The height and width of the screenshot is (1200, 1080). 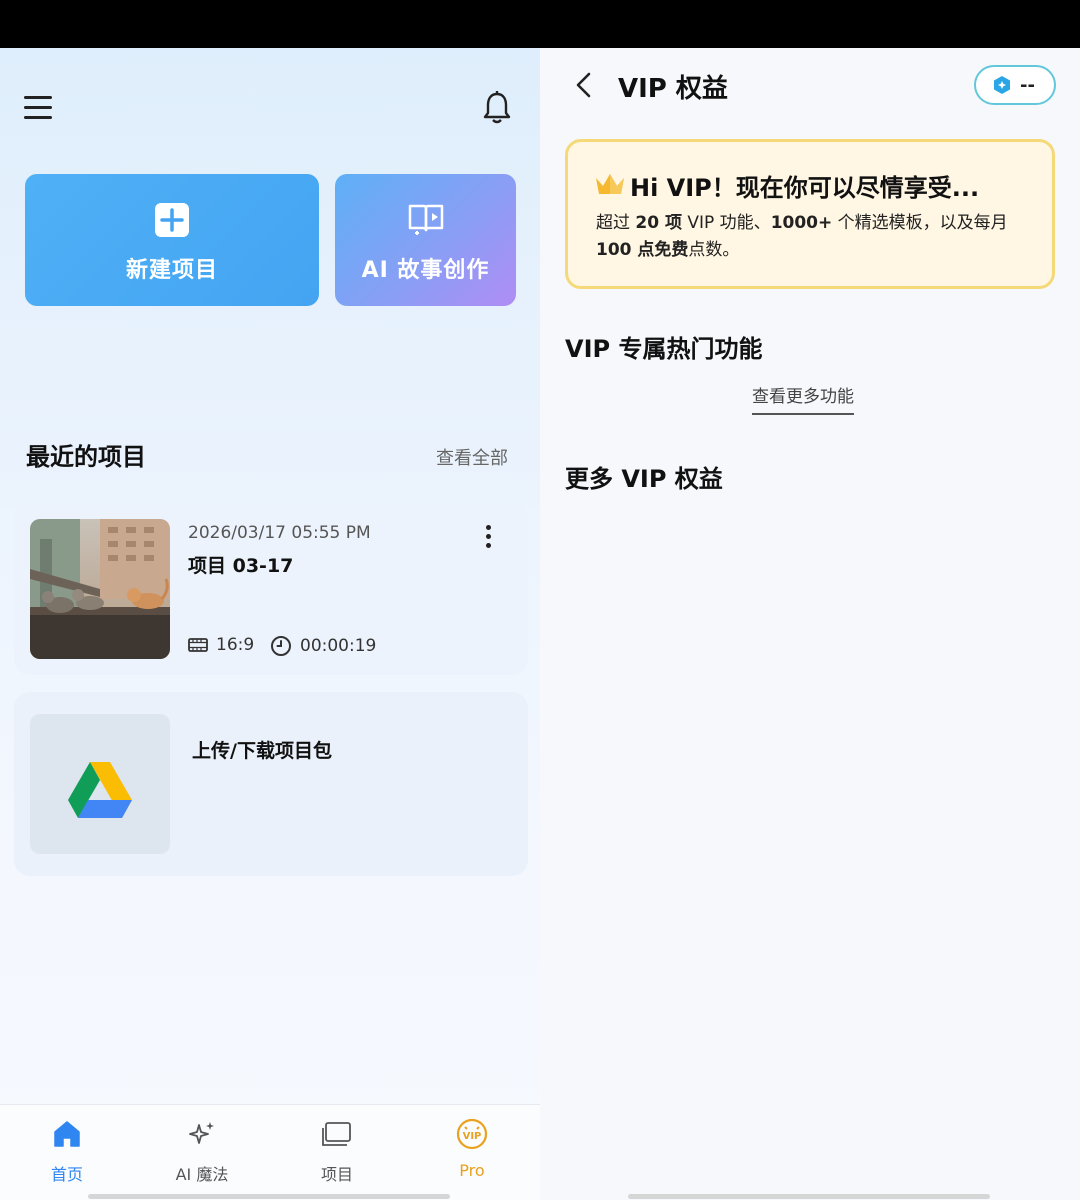 I want to click on more-options-icon, so click(x=489, y=538).